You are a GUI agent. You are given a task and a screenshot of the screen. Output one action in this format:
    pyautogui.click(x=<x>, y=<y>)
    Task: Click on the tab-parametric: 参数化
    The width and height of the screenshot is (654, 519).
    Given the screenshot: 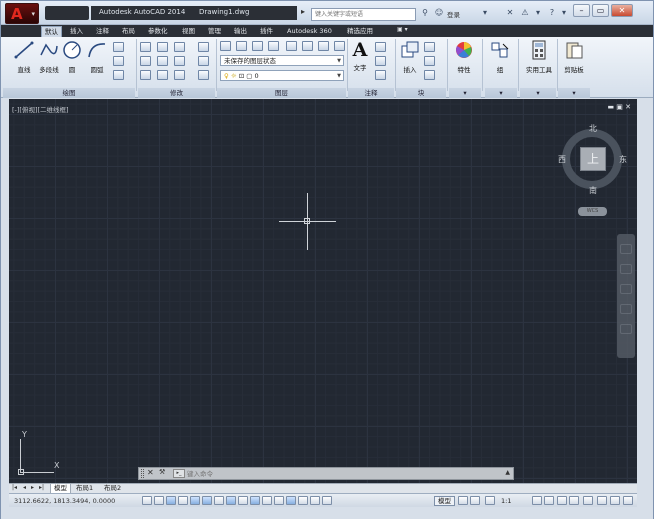 What is the action you would take?
    pyautogui.click(x=158, y=31)
    